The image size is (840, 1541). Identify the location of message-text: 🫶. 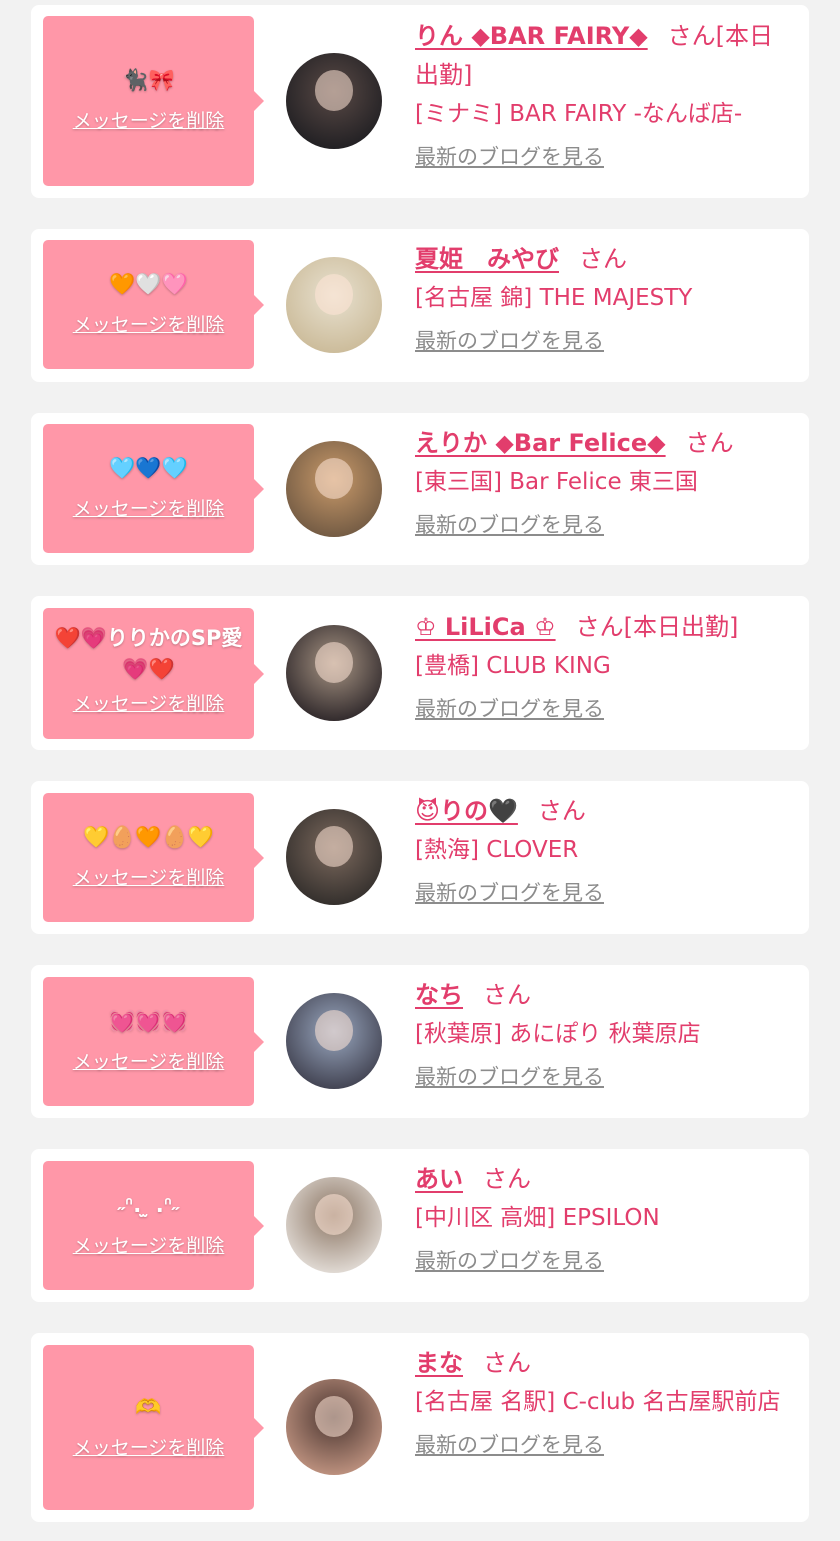
(148, 1406).